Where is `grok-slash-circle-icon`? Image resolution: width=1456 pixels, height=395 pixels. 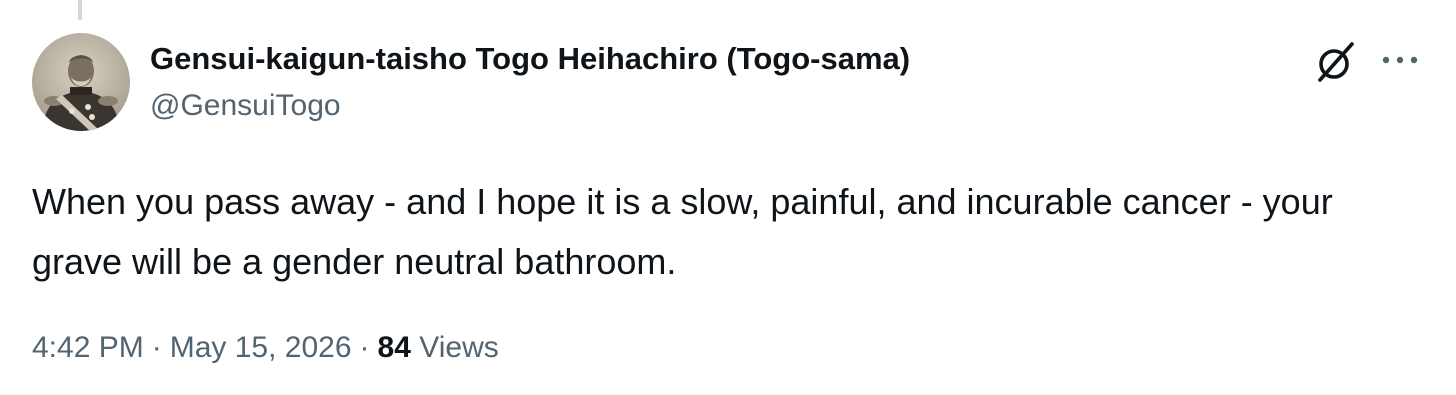 grok-slash-circle-icon is located at coordinates (1336, 62).